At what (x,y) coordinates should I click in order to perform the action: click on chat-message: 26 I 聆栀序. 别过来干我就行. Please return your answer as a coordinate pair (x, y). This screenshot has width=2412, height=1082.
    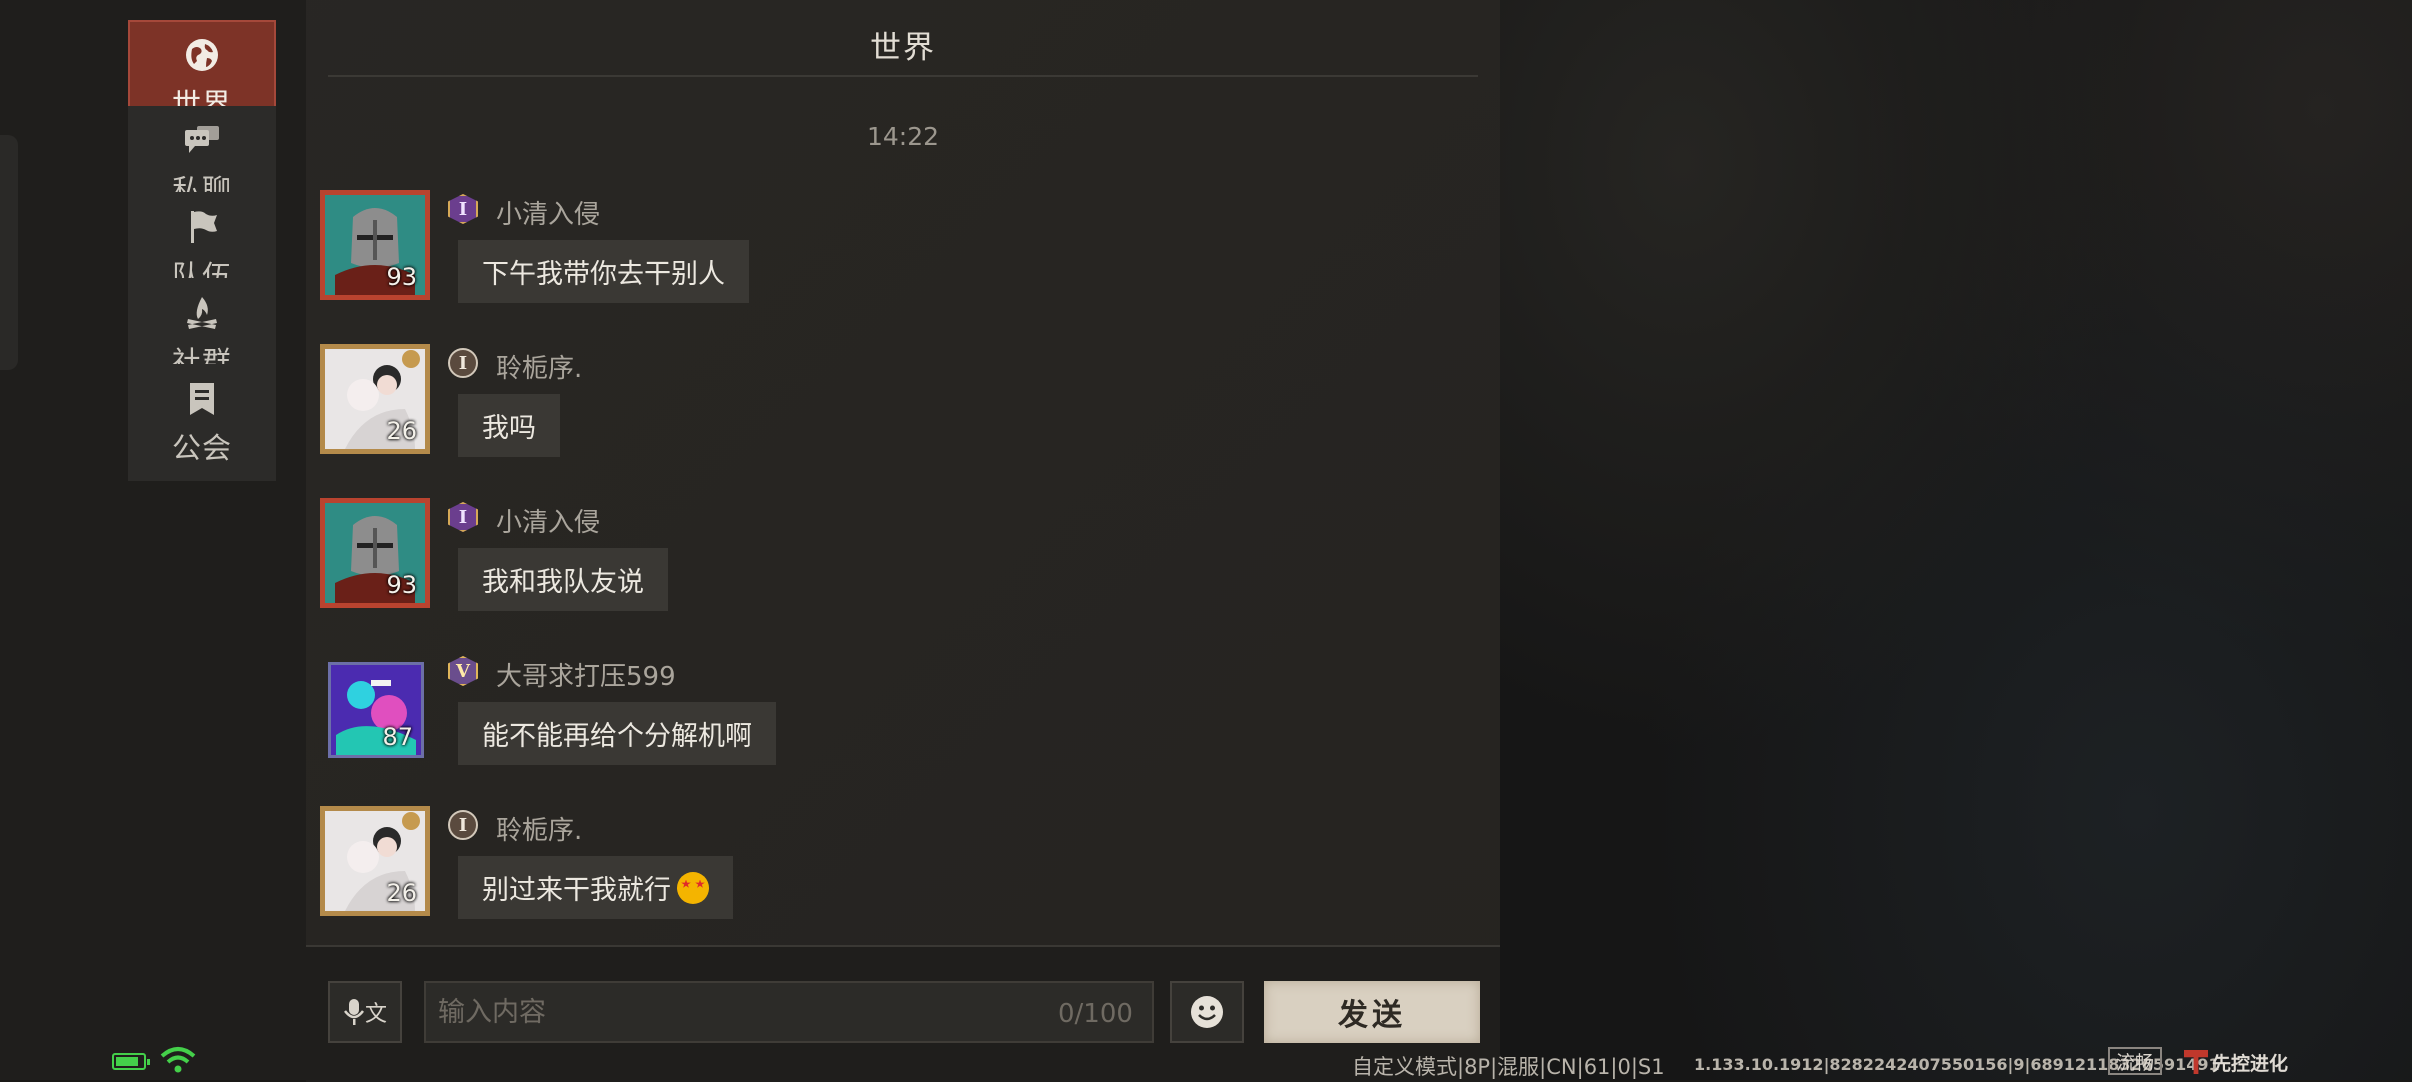
    Looking at the image, I should click on (903, 866).